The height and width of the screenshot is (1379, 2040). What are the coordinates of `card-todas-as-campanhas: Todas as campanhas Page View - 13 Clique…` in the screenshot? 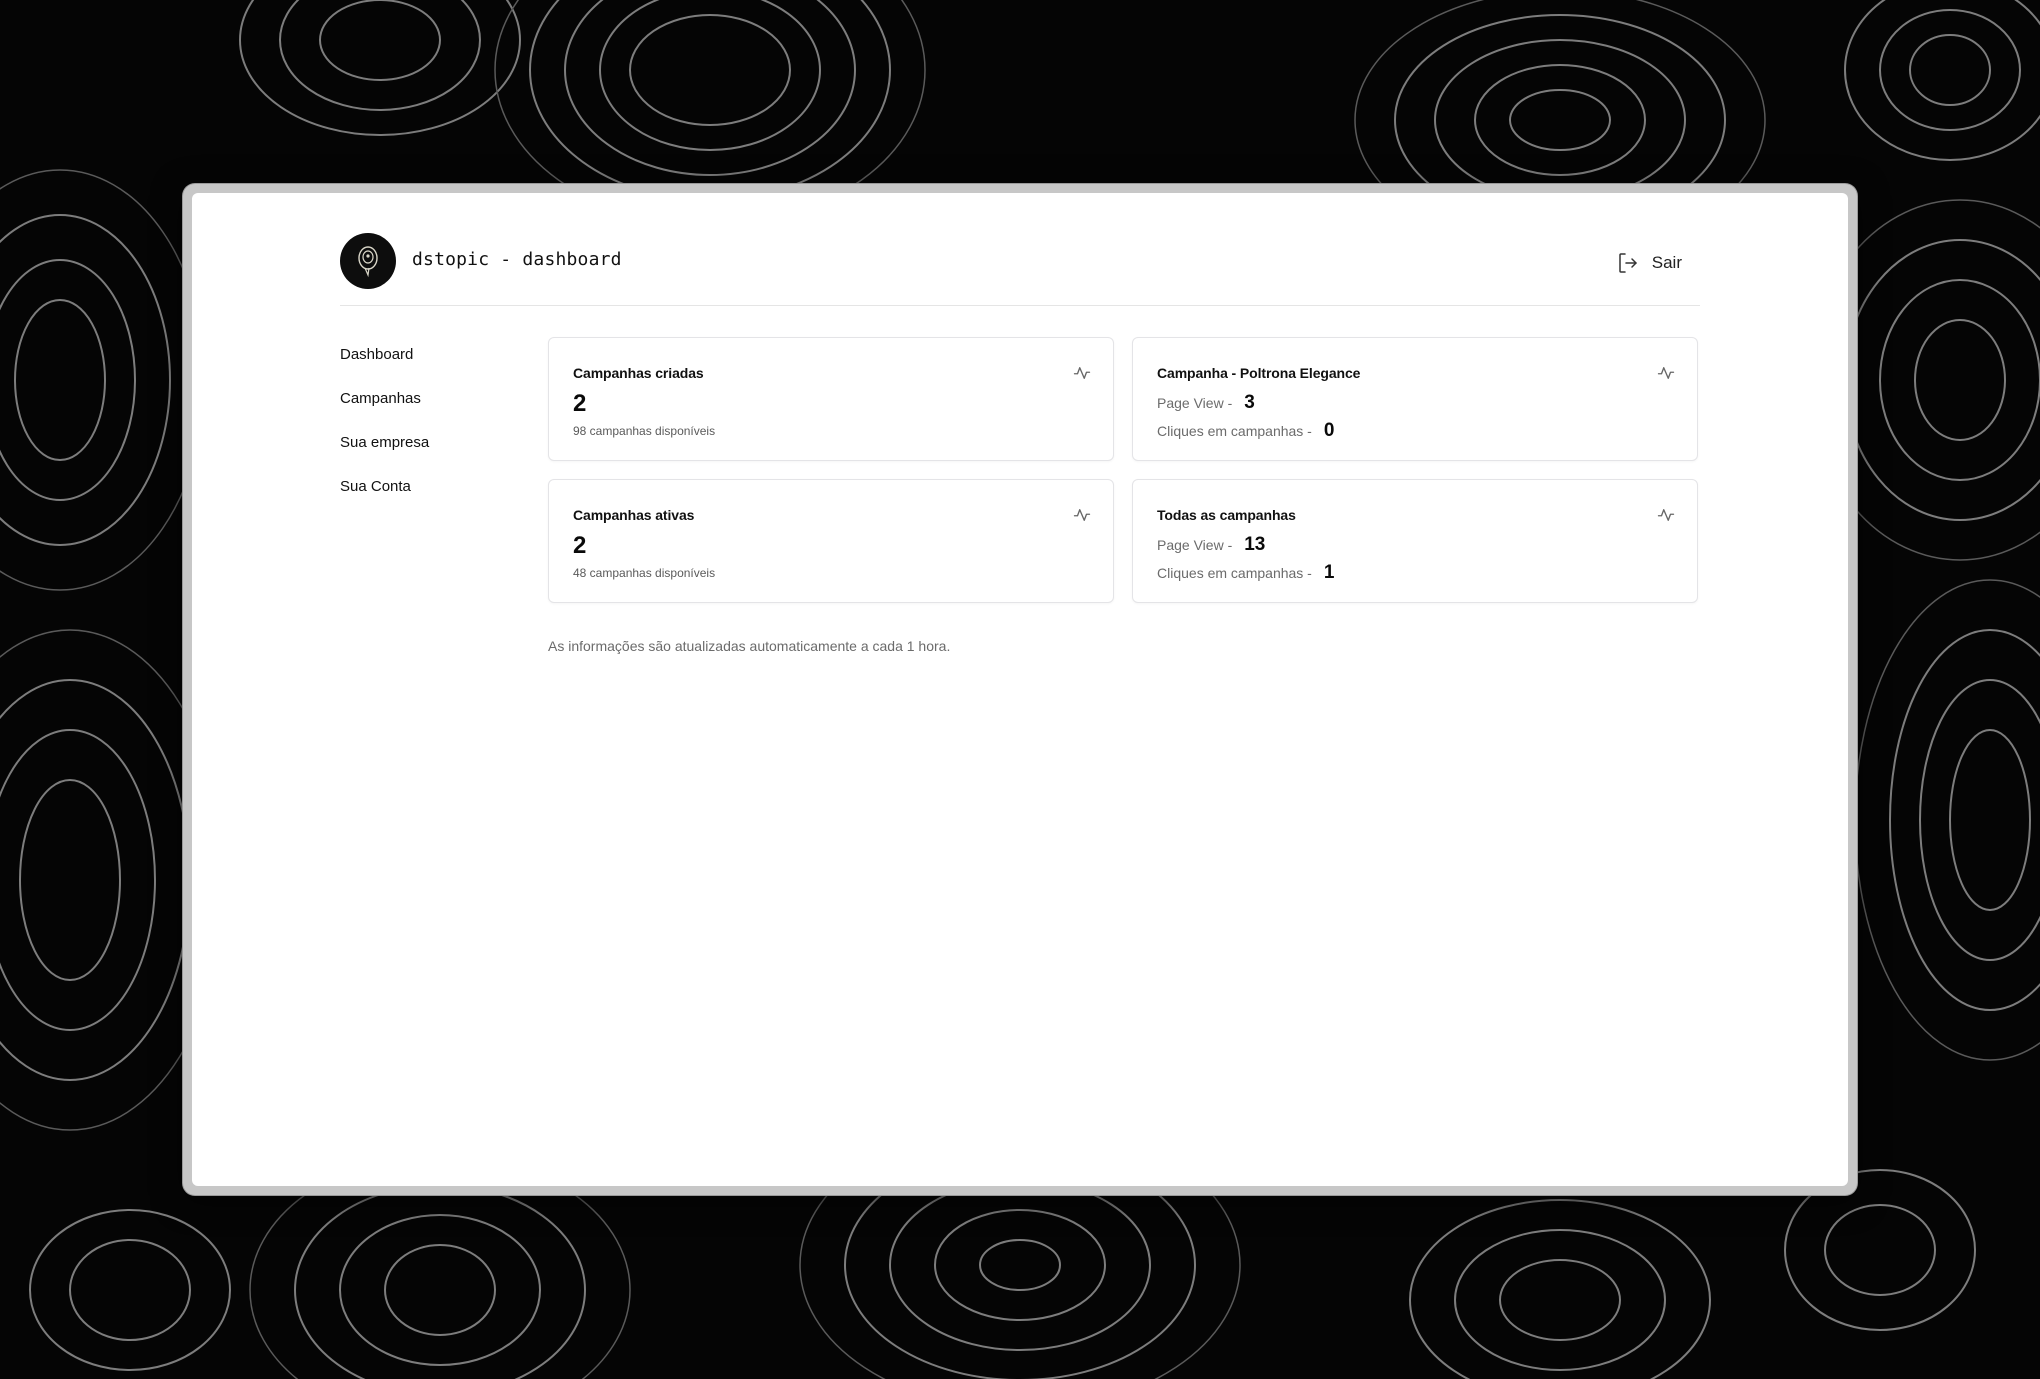 It's located at (1415, 541).